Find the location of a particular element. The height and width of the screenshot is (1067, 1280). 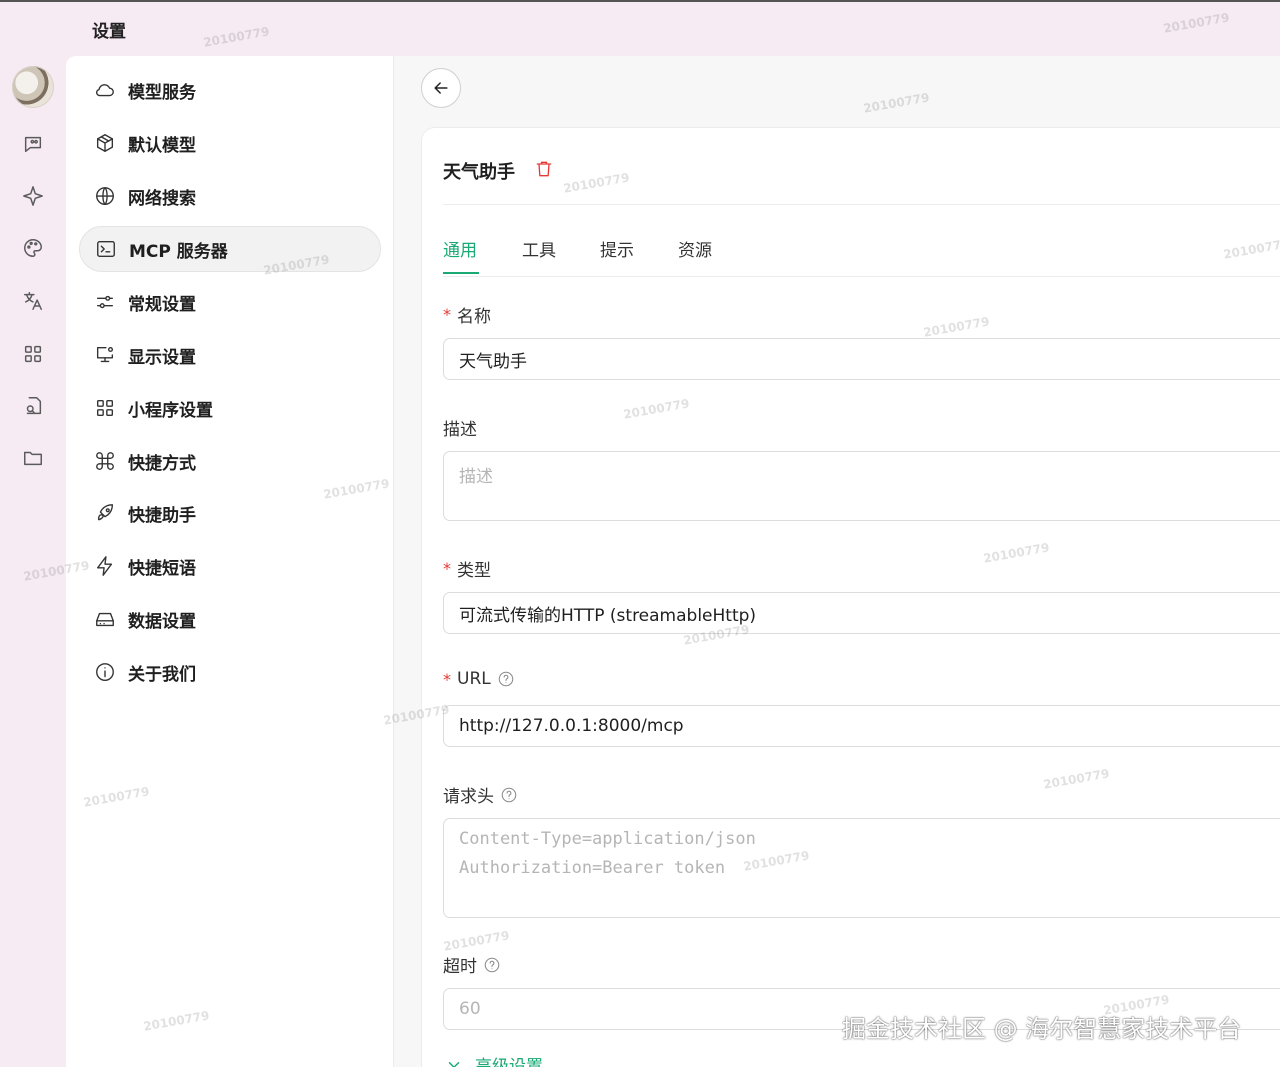

trash-icon is located at coordinates (544, 169).